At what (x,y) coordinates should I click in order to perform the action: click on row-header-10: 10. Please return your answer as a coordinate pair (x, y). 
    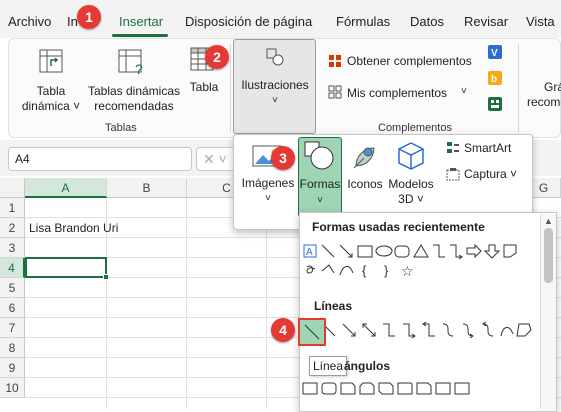
    Looking at the image, I should click on (12, 388).